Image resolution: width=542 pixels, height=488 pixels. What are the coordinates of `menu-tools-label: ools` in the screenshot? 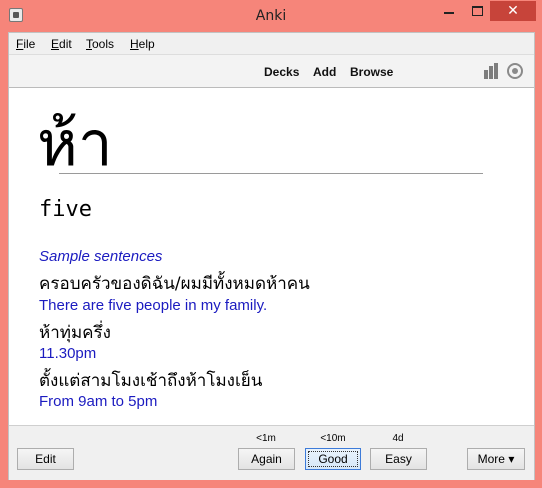 It's located at (103, 44).